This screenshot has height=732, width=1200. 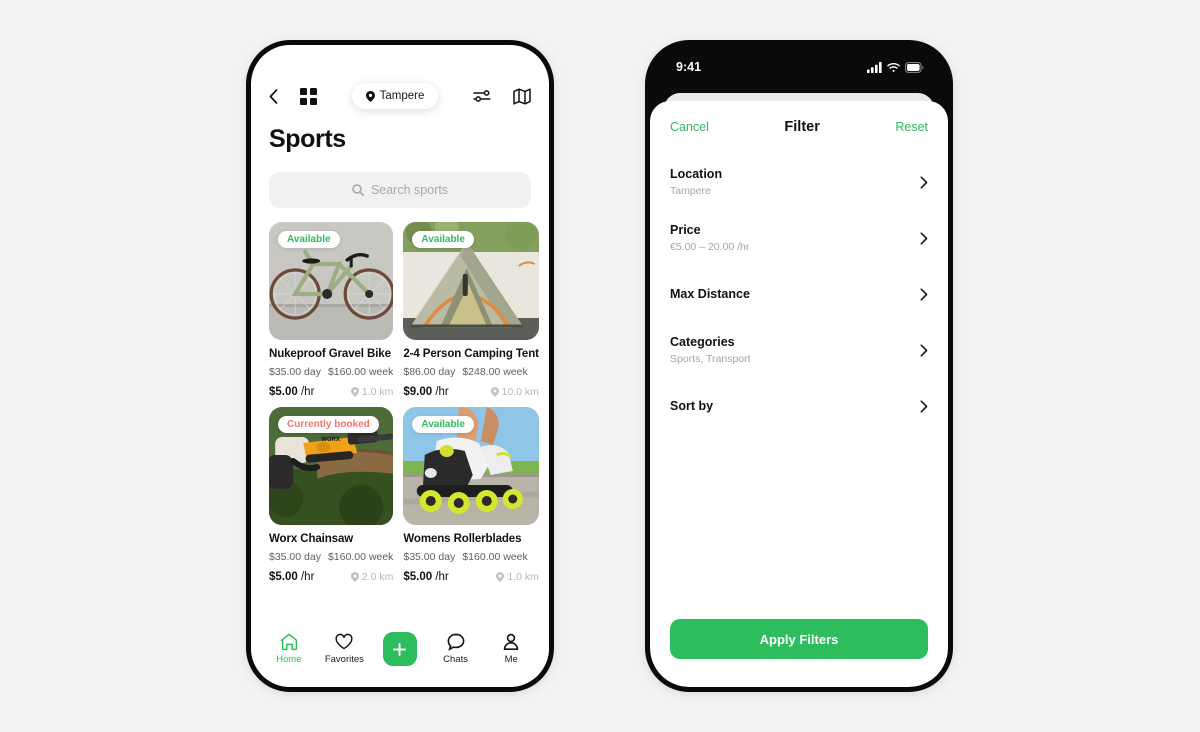 I want to click on filter-row-text: Sort by, so click(x=691, y=406).